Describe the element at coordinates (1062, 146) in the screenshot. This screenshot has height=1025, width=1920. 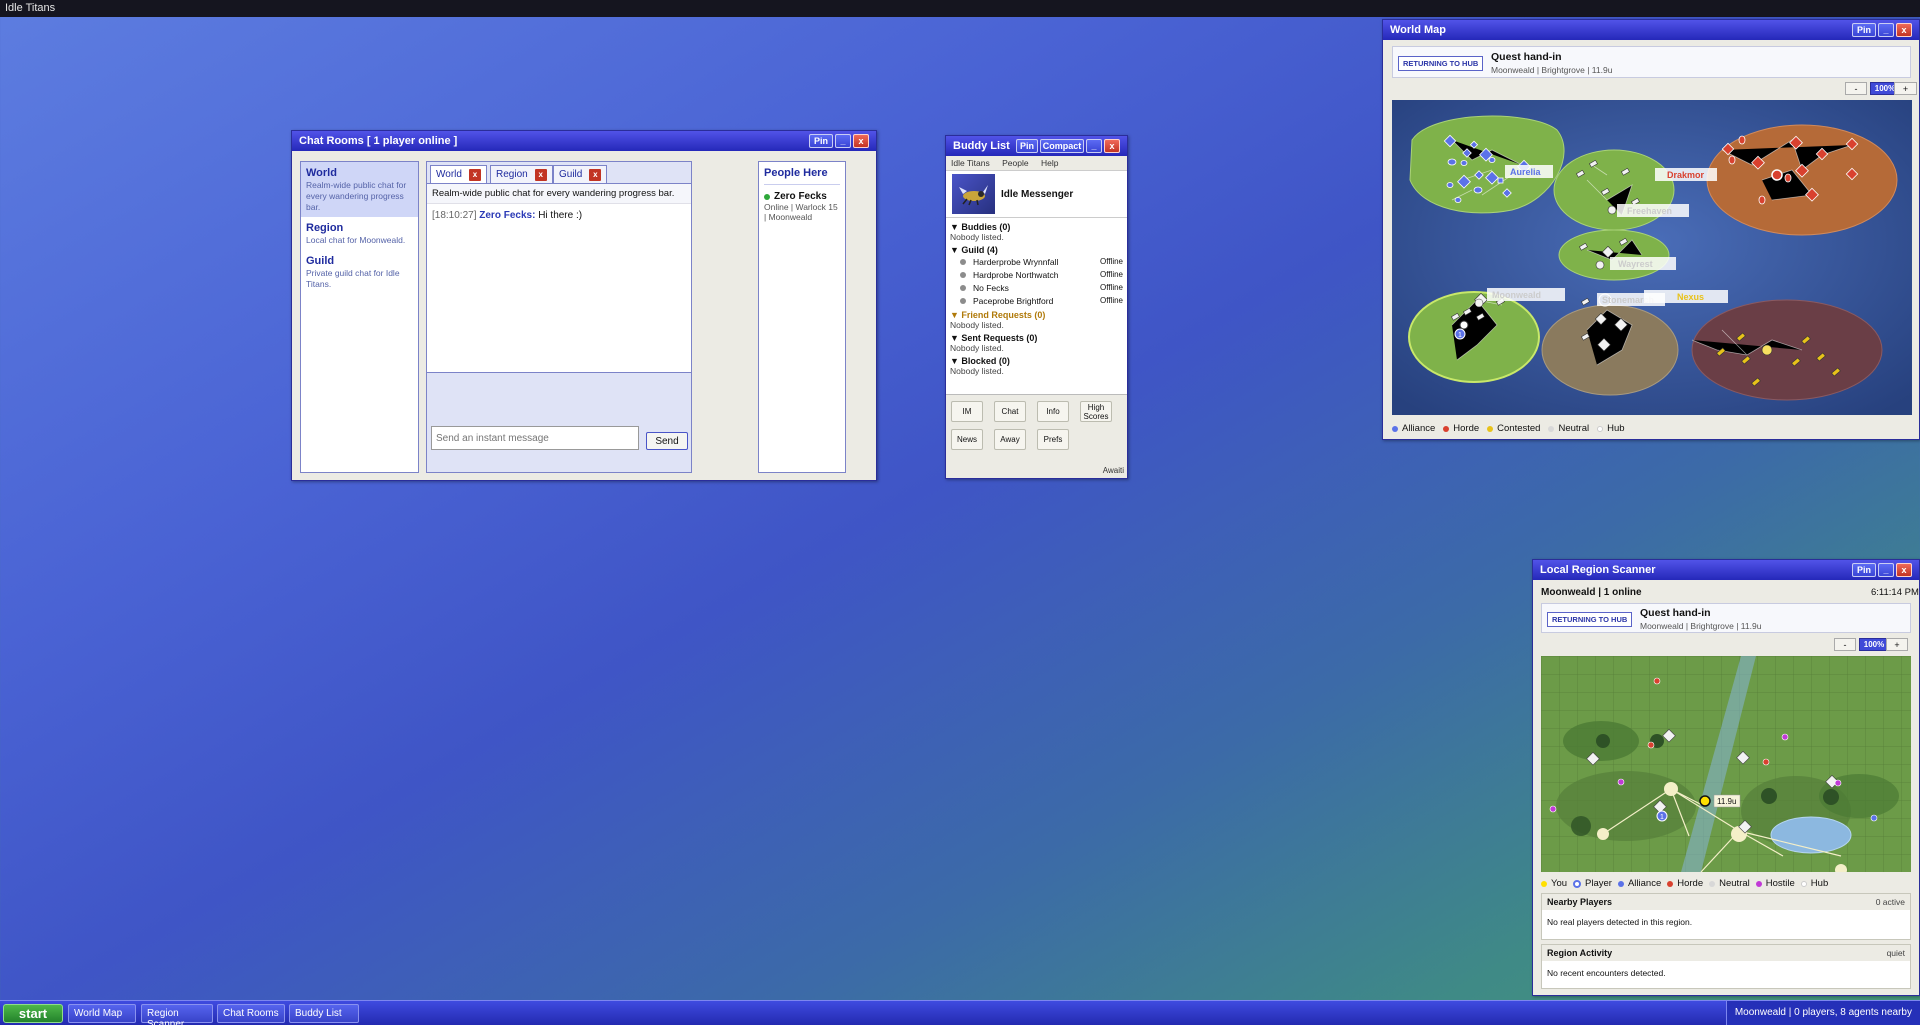
I see `buddy-compact-button: Compact` at that location.